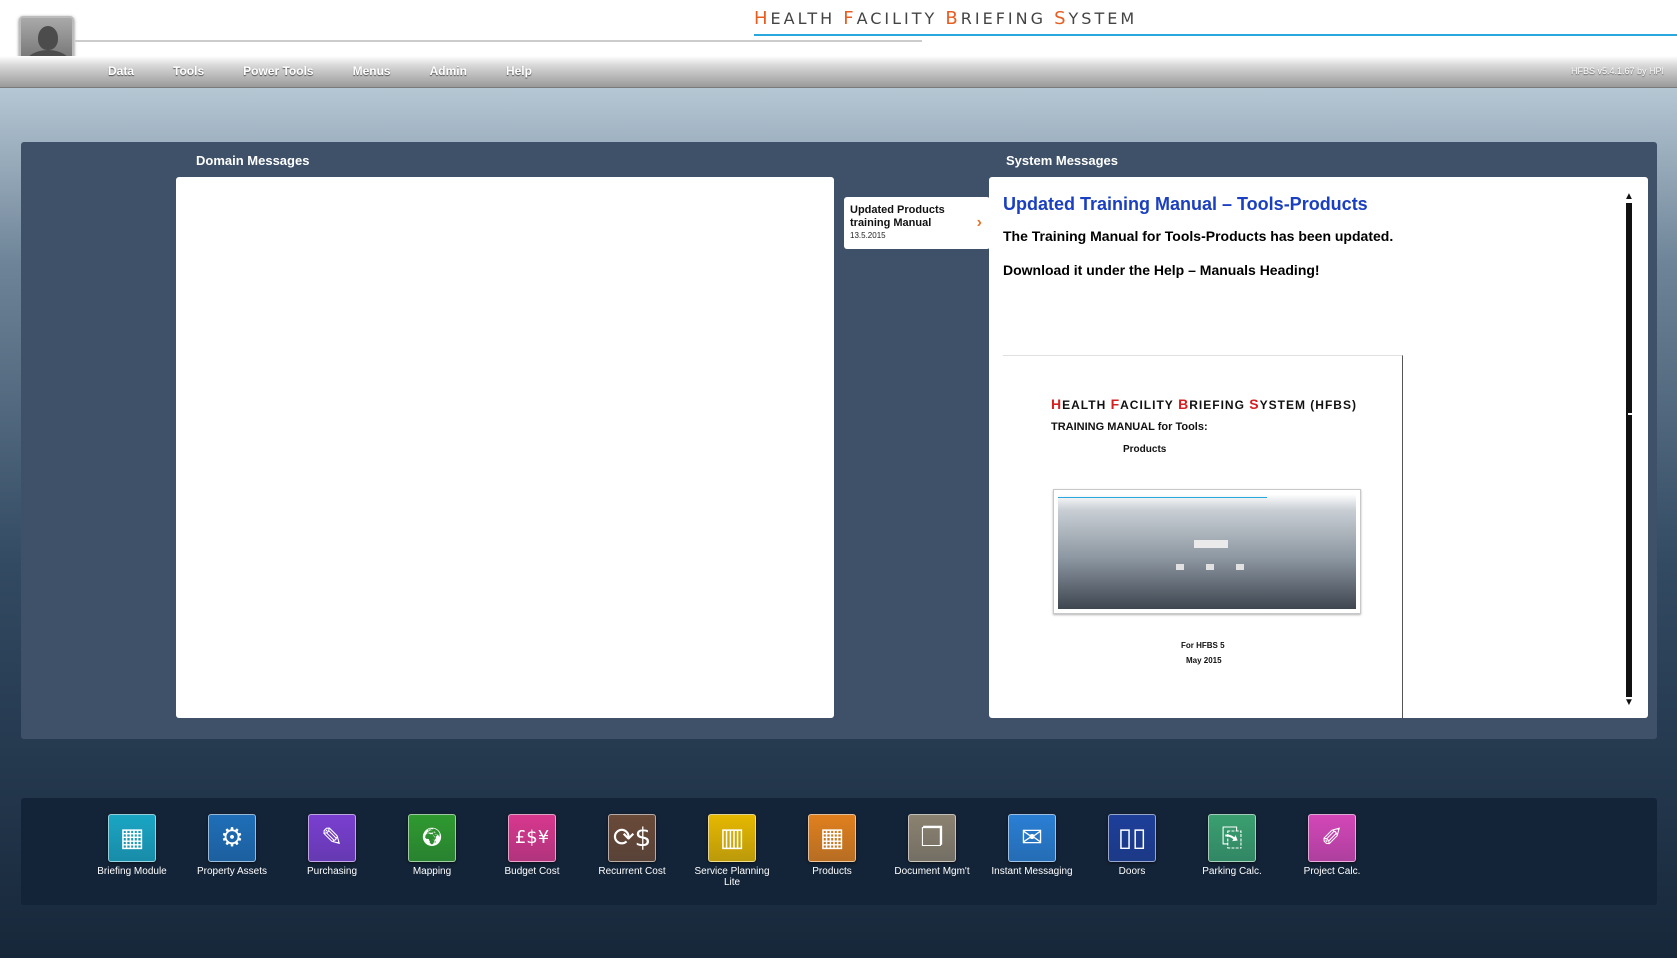  I want to click on app-instant-messaging: ✉ Instant Messaging, so click(1032, 845).